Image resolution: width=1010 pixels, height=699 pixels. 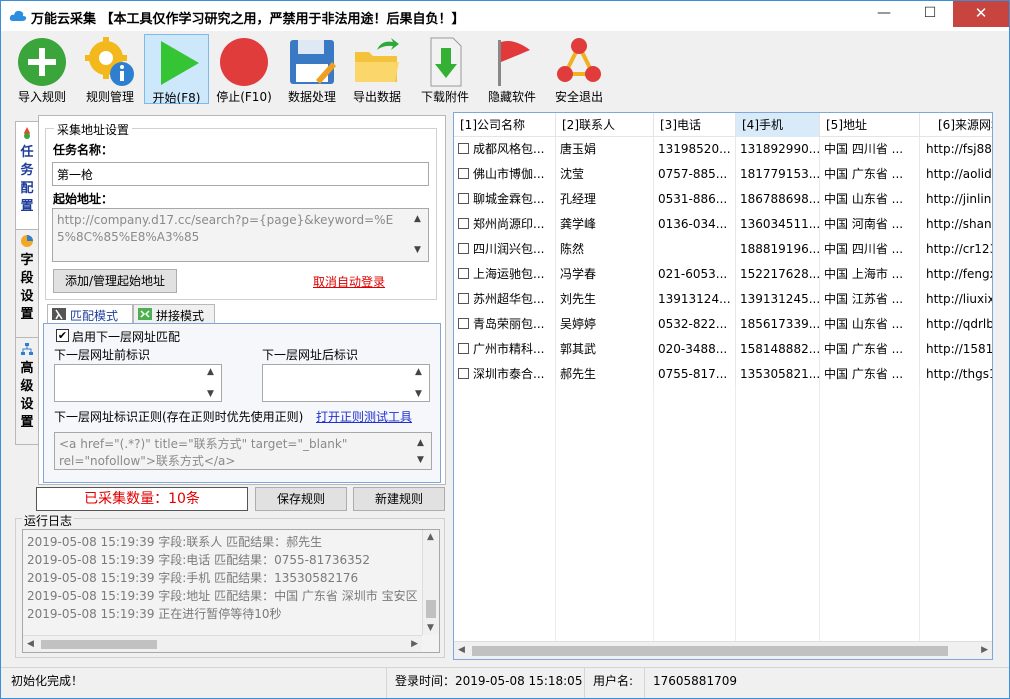 What do you see at coordinates (884, 14) in the screenshot?
I see `minimize-button: —` at bounding box center [884, 14].